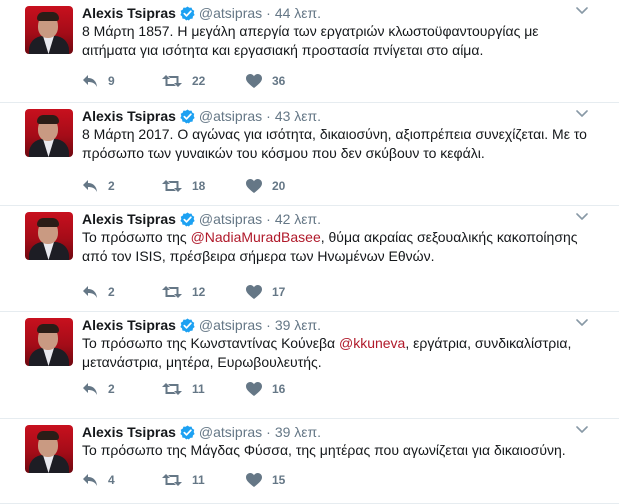 The height and width of the screenshot is (504, 619). What do you see at coordinates (256, 237) in the screenshot?
I see `mention-link: @NadiaMuradBasee` at bounding box center [256, 237].